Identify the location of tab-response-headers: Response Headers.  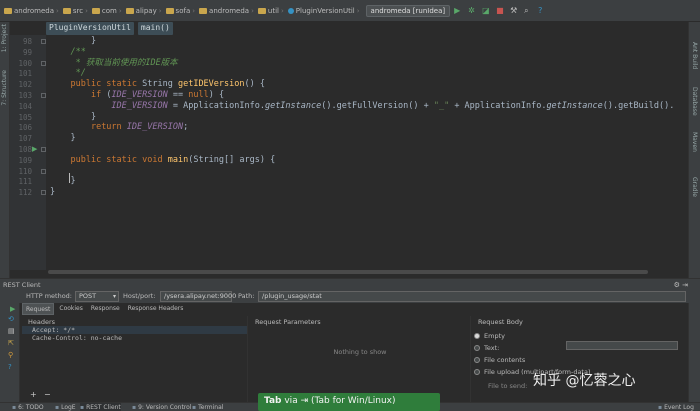
(156, 309).